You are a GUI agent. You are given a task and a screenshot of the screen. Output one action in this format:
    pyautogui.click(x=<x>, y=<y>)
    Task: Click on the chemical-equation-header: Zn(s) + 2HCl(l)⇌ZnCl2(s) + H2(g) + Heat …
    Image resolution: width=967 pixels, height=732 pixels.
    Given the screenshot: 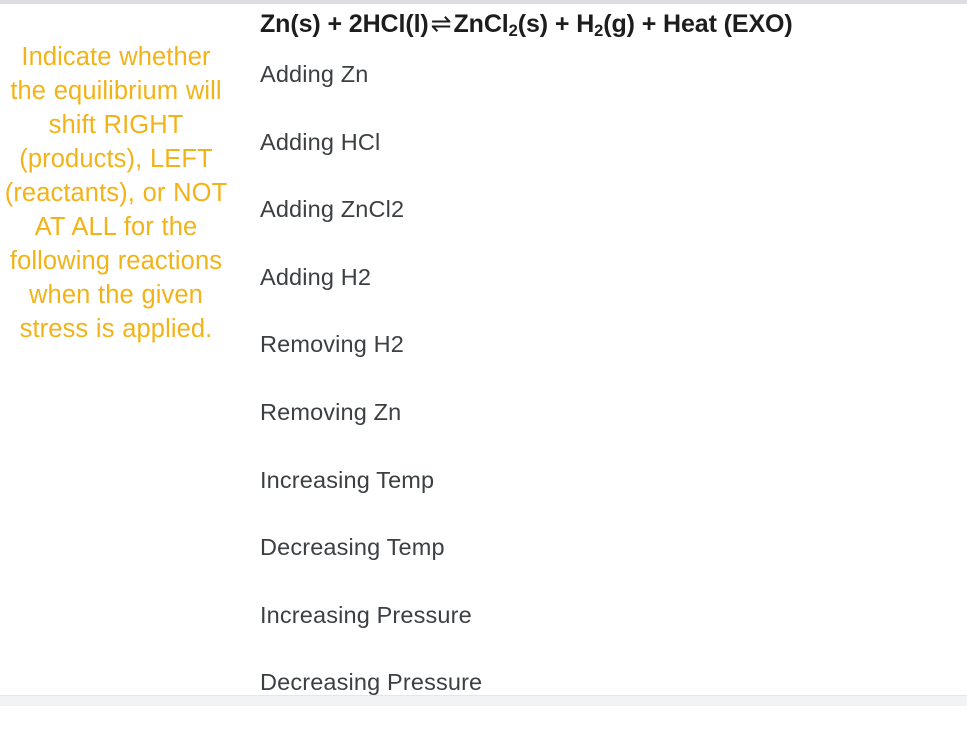 What is the action you would take?
    pyautogui.click(x=526, y=25)
    